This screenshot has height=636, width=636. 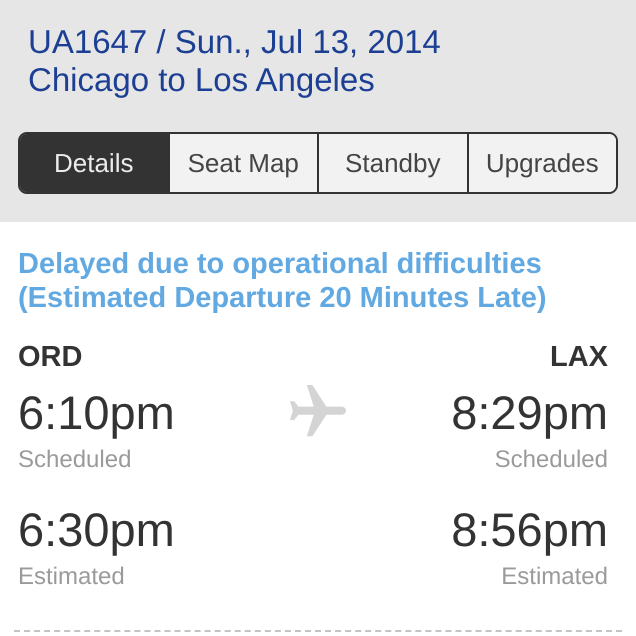 What do you see at coordinates (94, 163) in the screenshot?
I see `tab: Details` at bounding box center [94, 163].